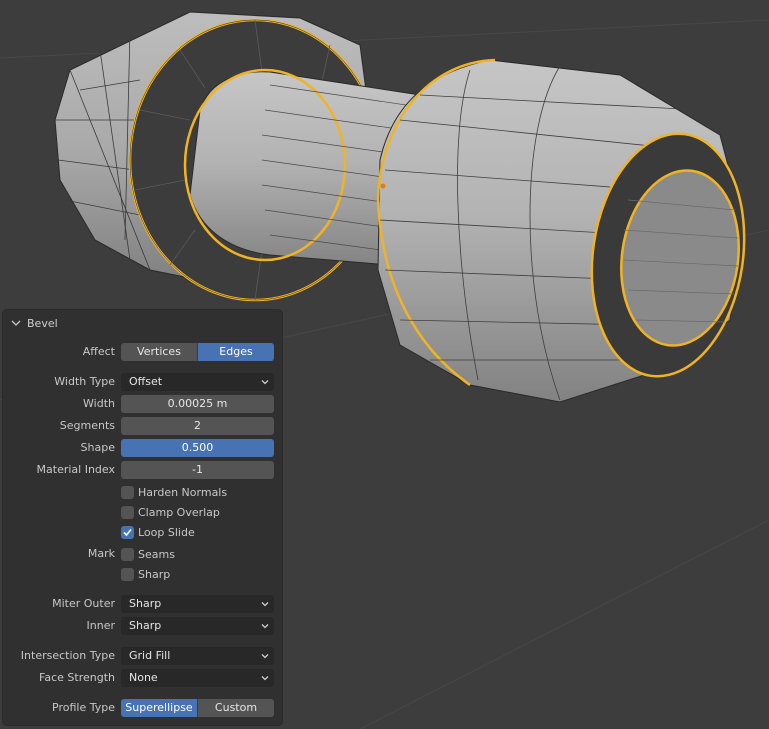  What do you see at coordinates (146, 381) in the screenshot?
I see `width-type-value: Offset` at bounding box center [146, 381].